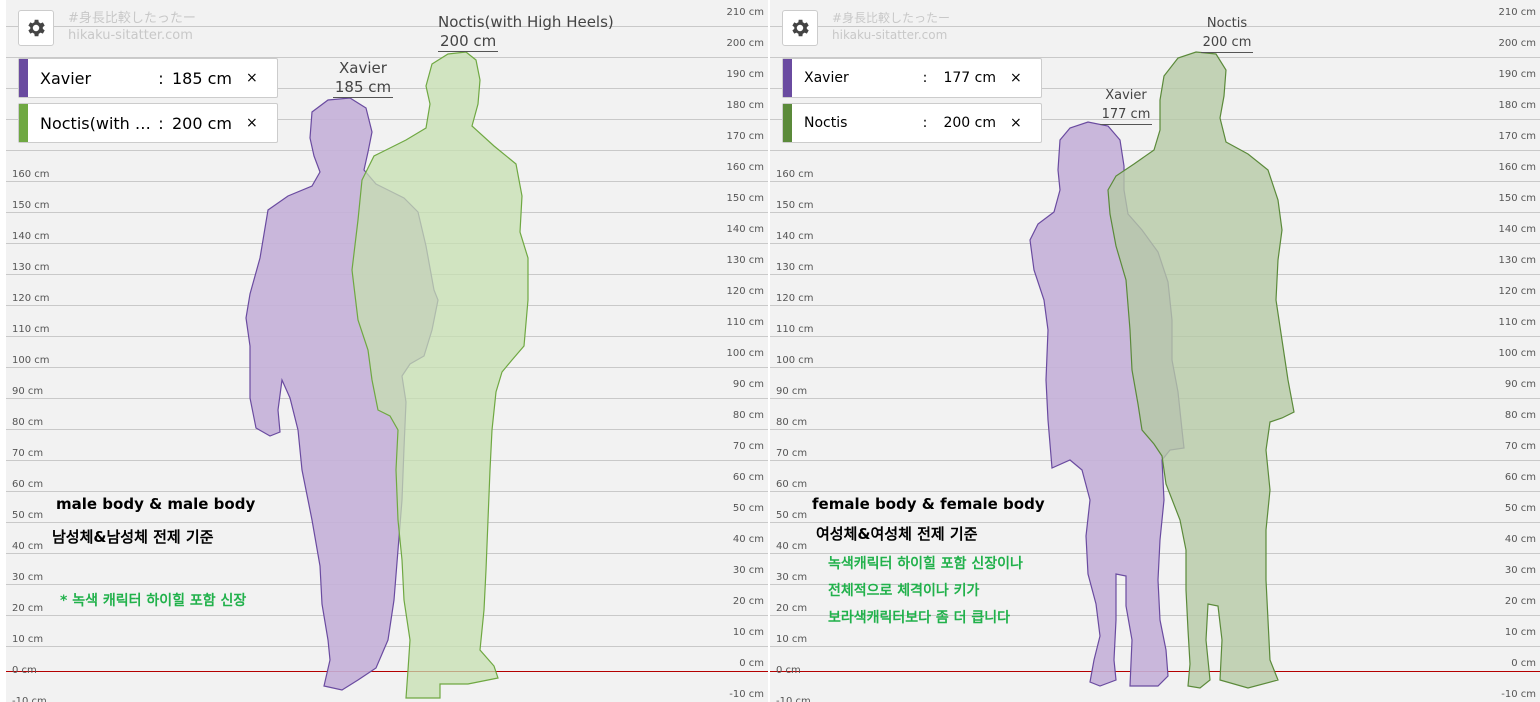 This screenshot has width=1540, height=702. What do you see at coordinates (897, 534) in the screenshot?
I see `annotation-body-ko: 여성체&여성체 전제 기준` at bounding box center [897, 534].